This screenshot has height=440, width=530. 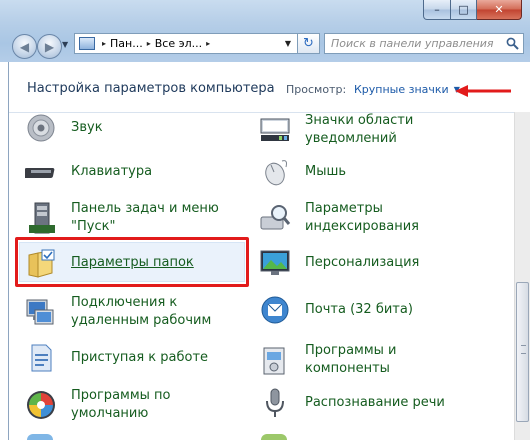 What do you see at coordinates (288, 43) in the screenshot?
I see `address-dropdown-button: ▼` at bounding box center [288, 43].